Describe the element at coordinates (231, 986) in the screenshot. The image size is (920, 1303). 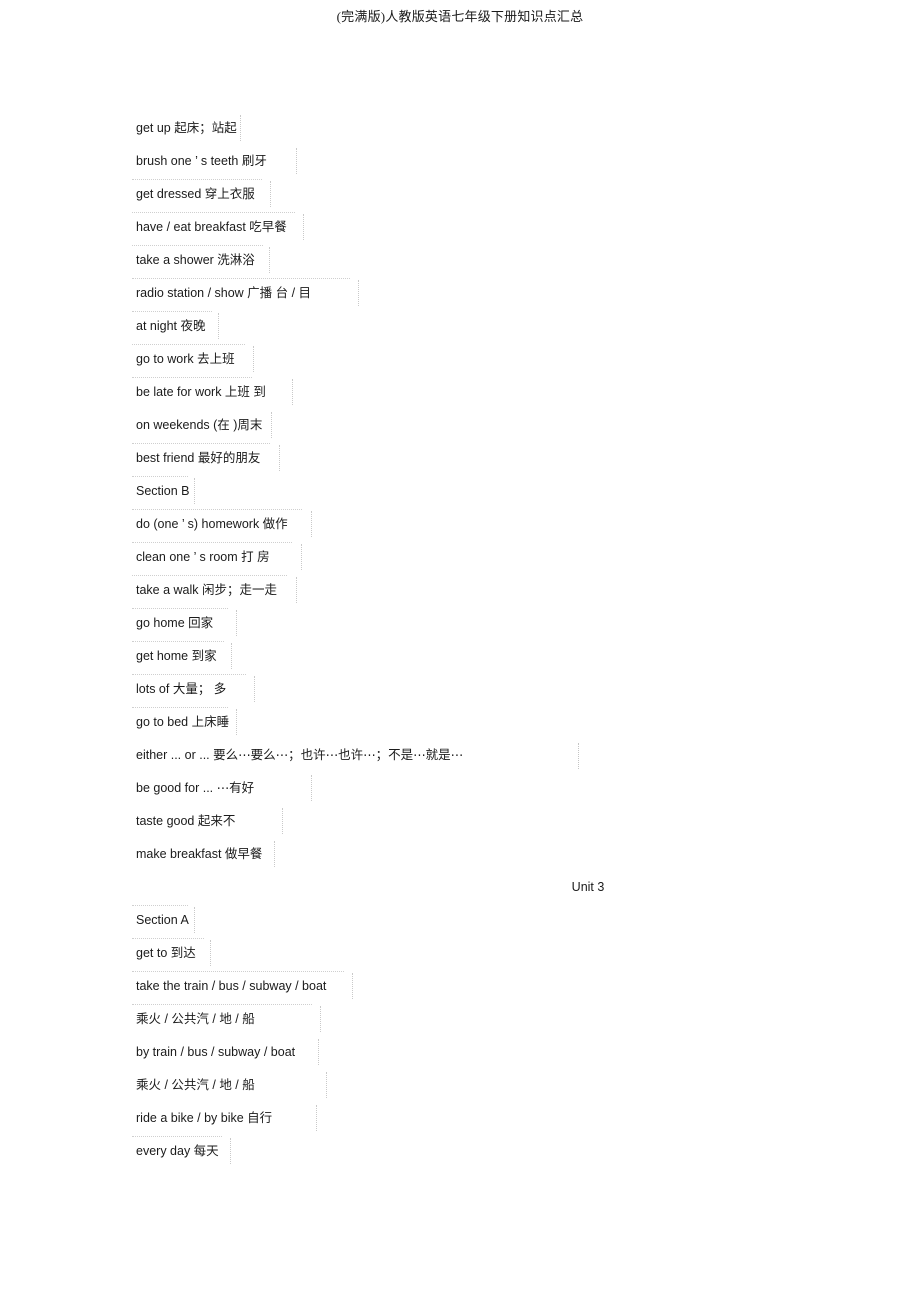
I see `vocabulary-entry-text: take the train / bus / subway / boat` at that location.